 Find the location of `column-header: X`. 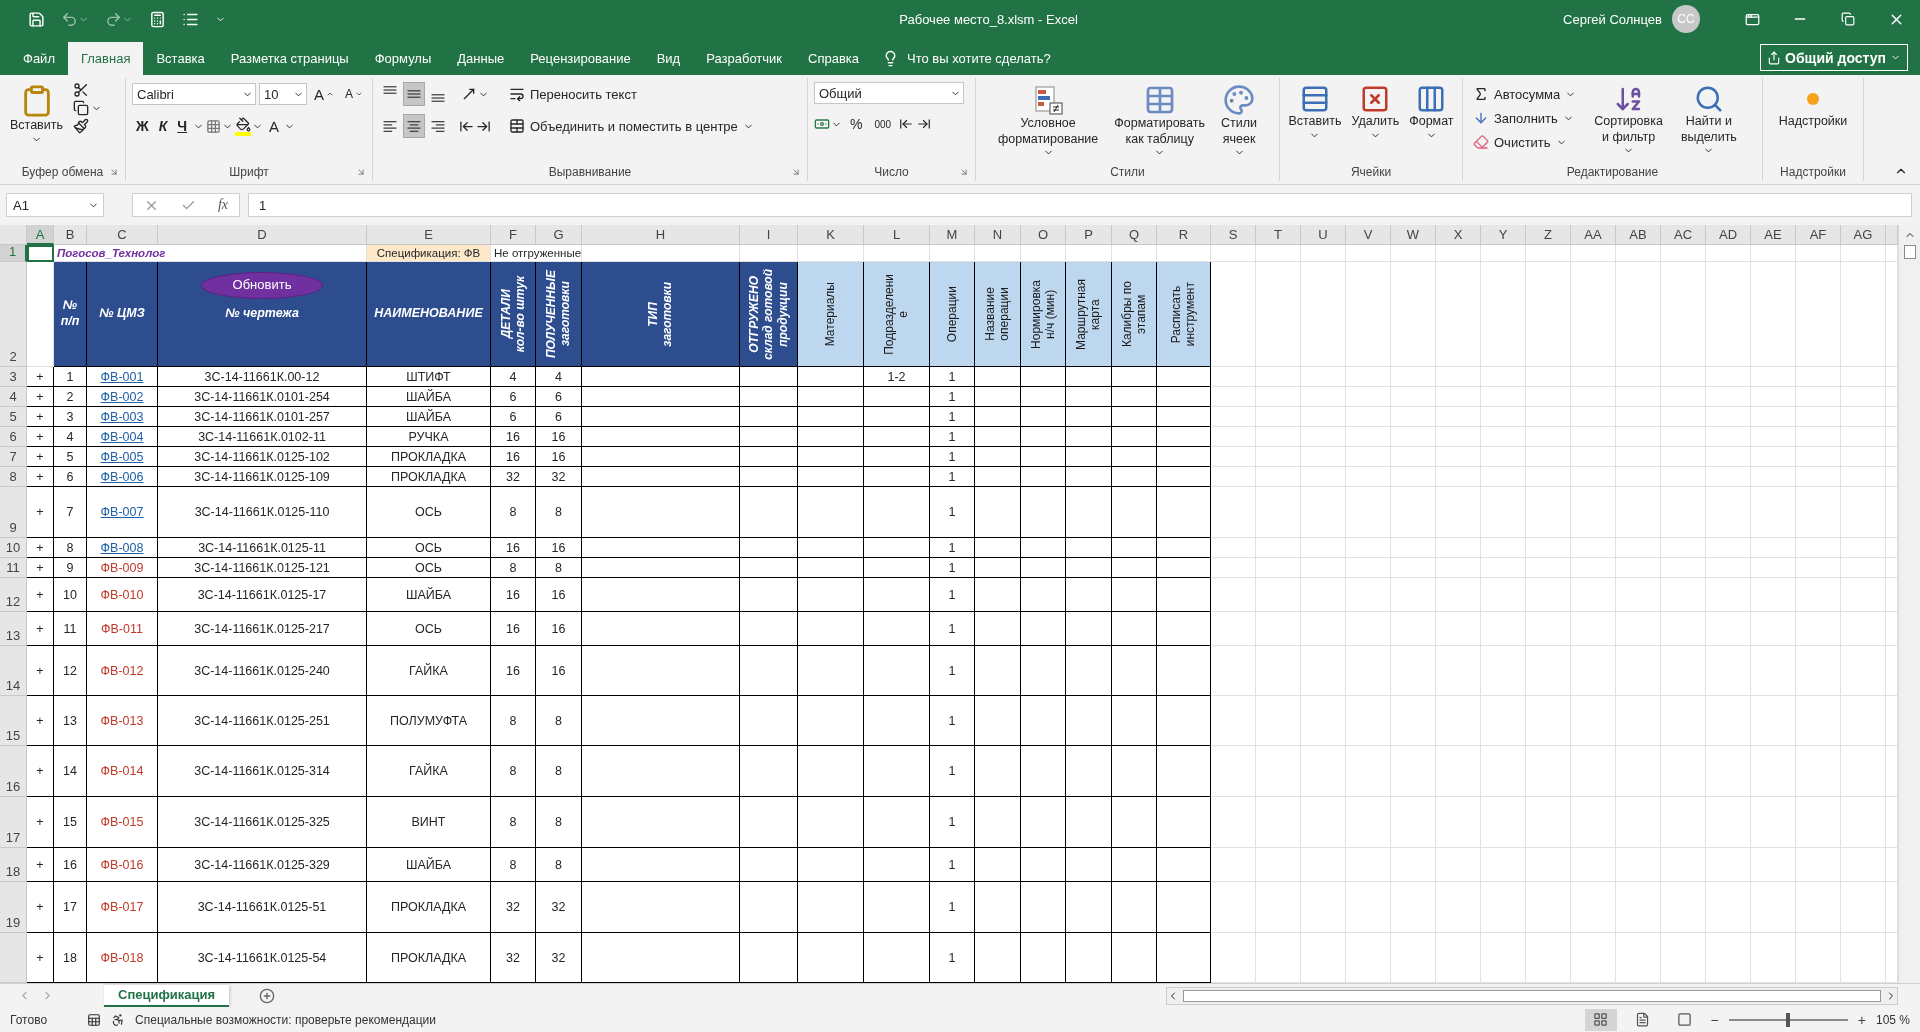

column-header: X is located at coordinates (1458, 235).